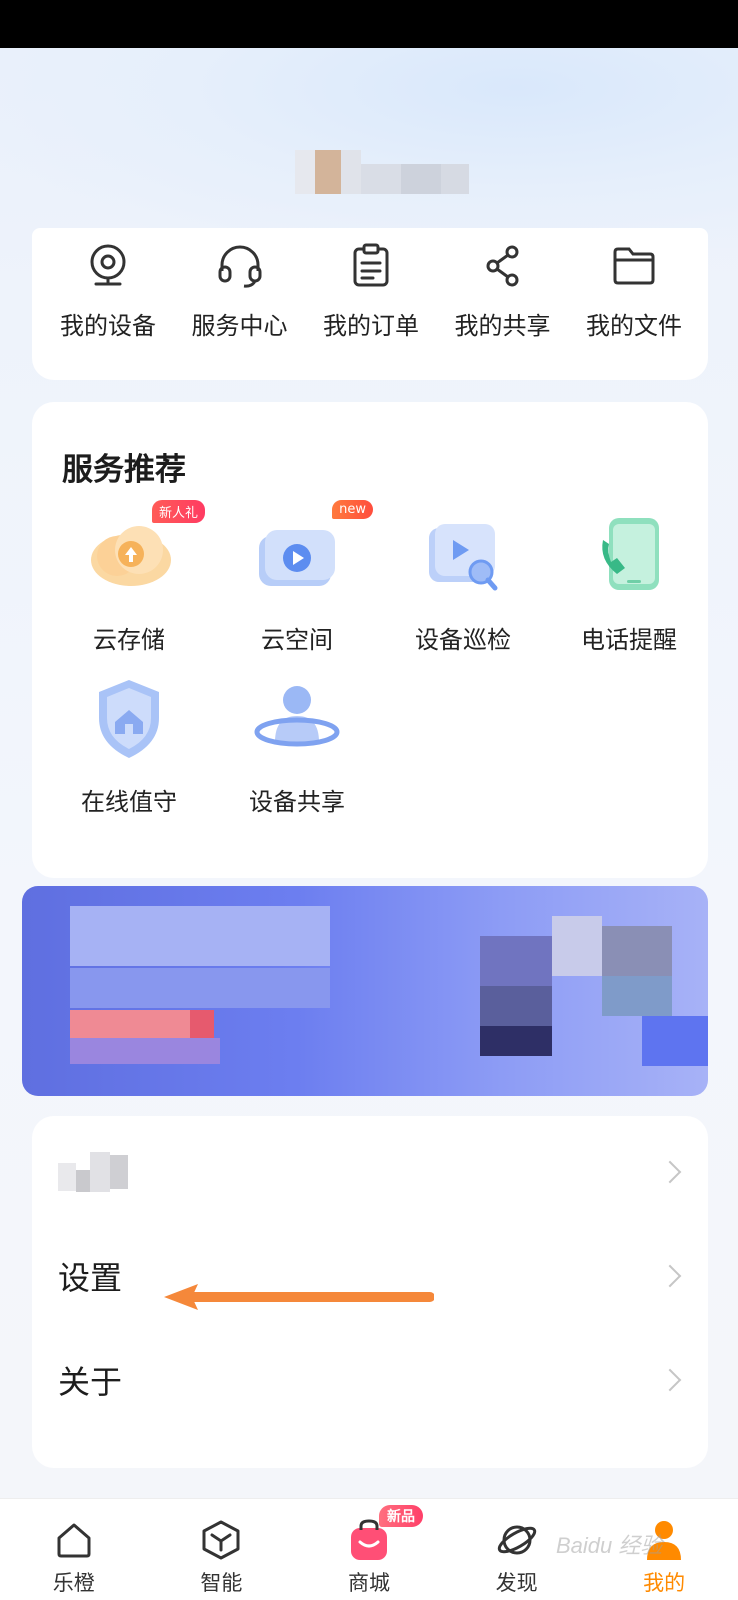  I want to click on tab-label: 发现, so click(516, 1583).